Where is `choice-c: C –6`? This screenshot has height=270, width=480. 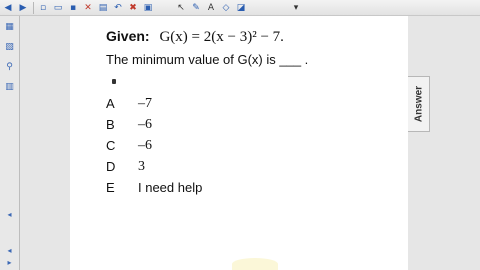
choice-c: C –6 is located at coordinates (206, 148).